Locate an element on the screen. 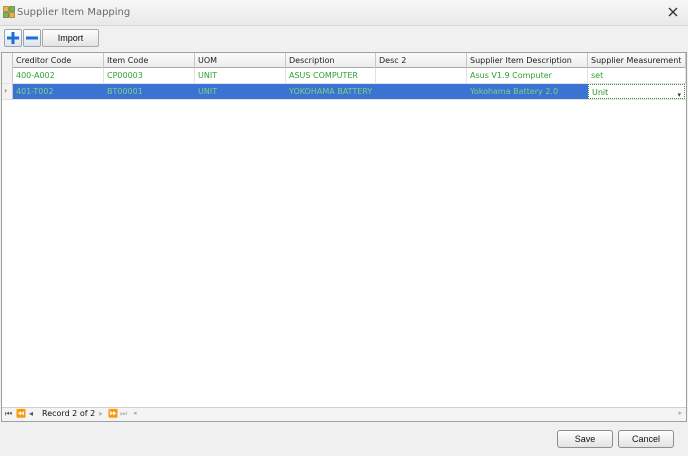 The image size is (688, 456). next-record-icon: ▸ is located at coordinates (101, 413).